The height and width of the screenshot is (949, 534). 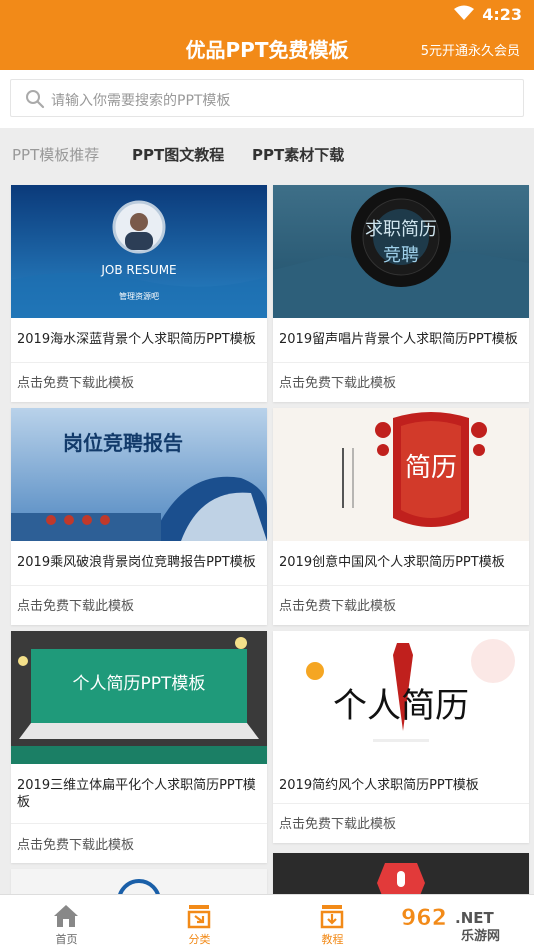 What do you see at coordinates (470, 49) in the screenshot?
I see `vip-link: 5元开通永久会员` at bounding box center [470, 49].